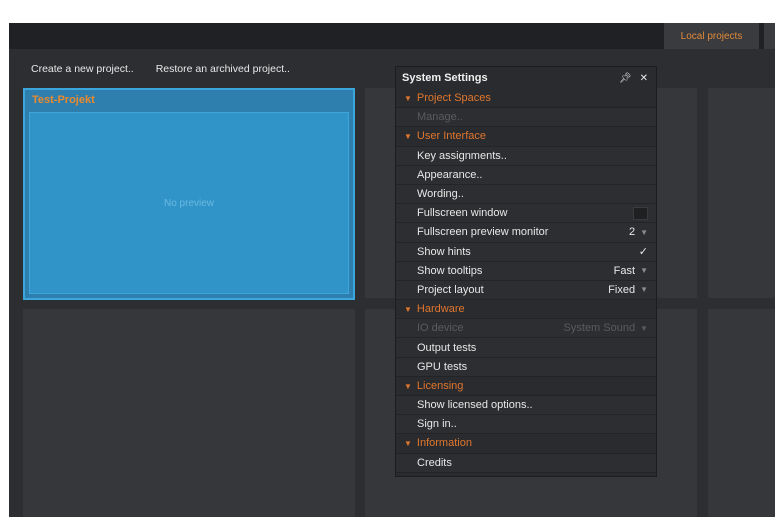  Describe the element at coordinates (640, 213) in the screenshot. I see `fullscreen-window-checkbox` at that location.